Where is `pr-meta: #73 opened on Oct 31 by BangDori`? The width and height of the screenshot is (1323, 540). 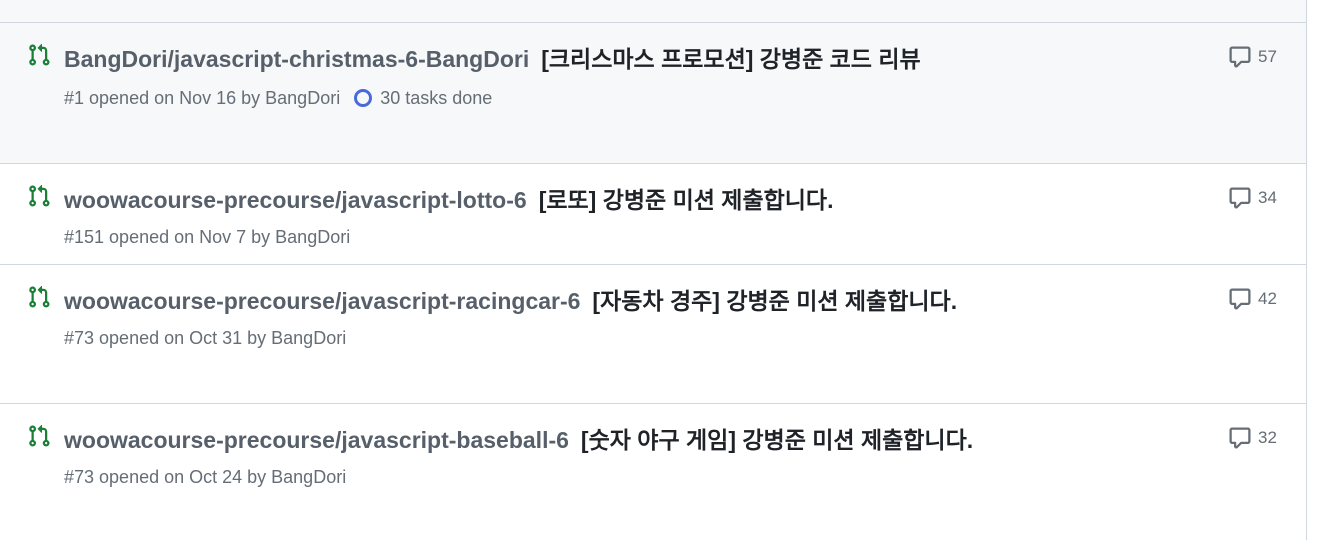 pr-meta: #73 opened on Oct 31 by BangDori is located at coordinates (524, 338).